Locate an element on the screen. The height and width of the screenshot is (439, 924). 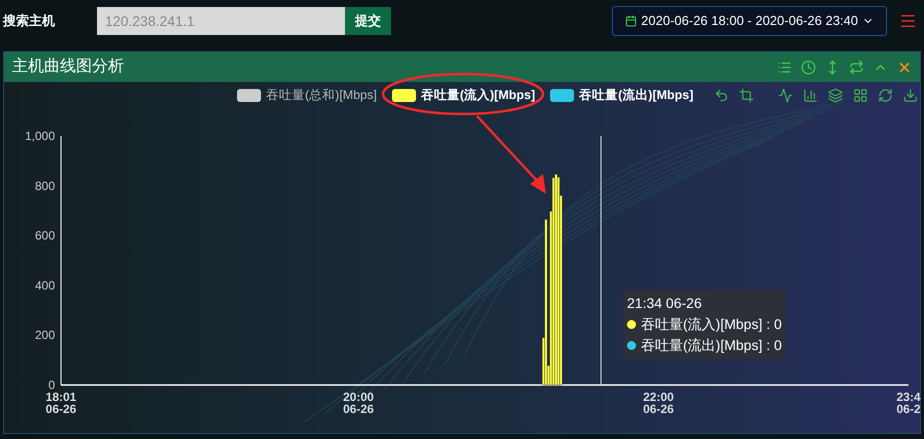
bar-chart-icon is located at coordinates (810, 95).